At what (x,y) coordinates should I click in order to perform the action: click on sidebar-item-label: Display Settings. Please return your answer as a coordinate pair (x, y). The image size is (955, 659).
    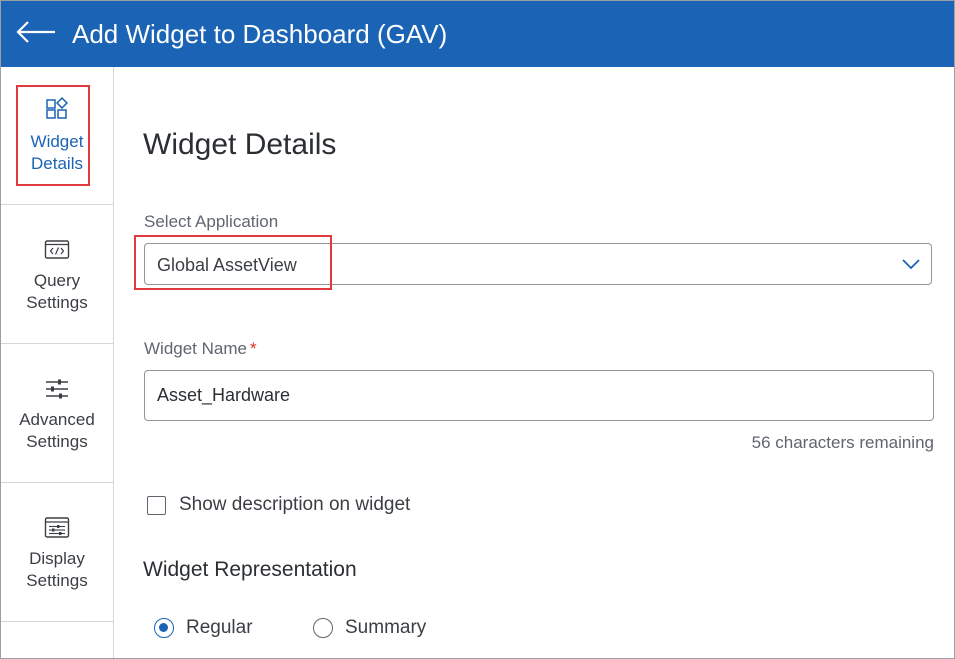
    Looking at the image, I should click on (57, 569).